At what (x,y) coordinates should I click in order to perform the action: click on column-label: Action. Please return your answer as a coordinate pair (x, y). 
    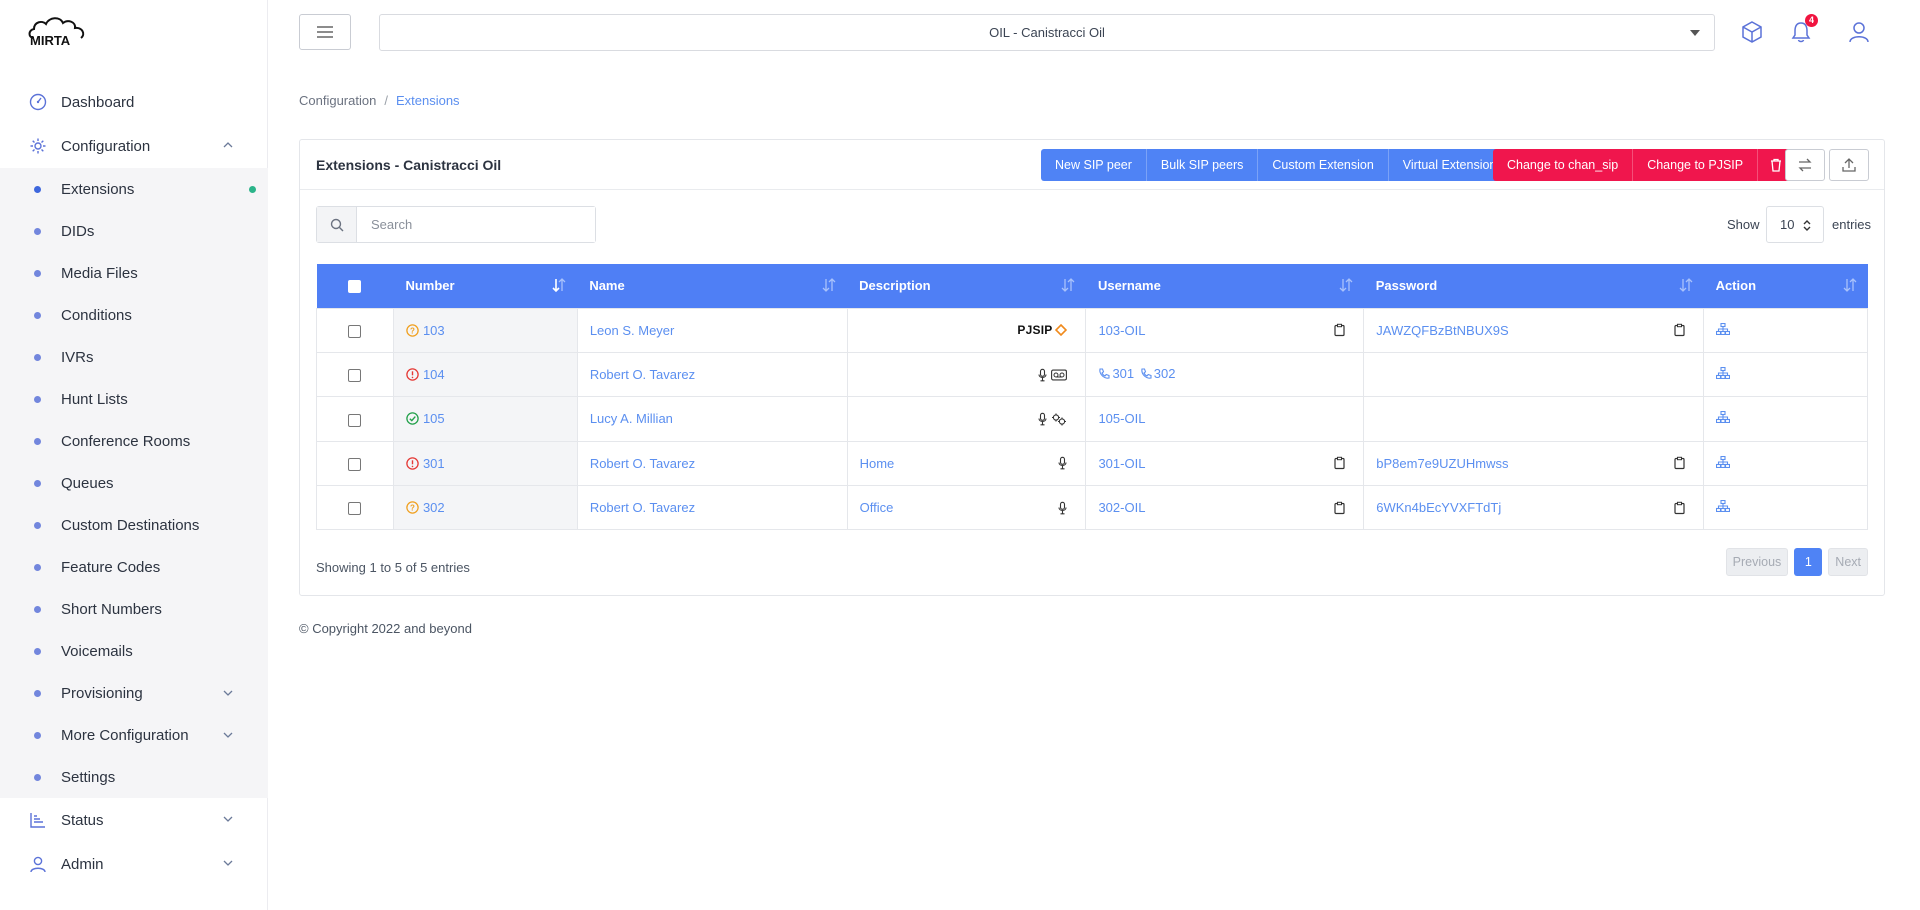
    Looking at the image, I should click on (1736, 286).